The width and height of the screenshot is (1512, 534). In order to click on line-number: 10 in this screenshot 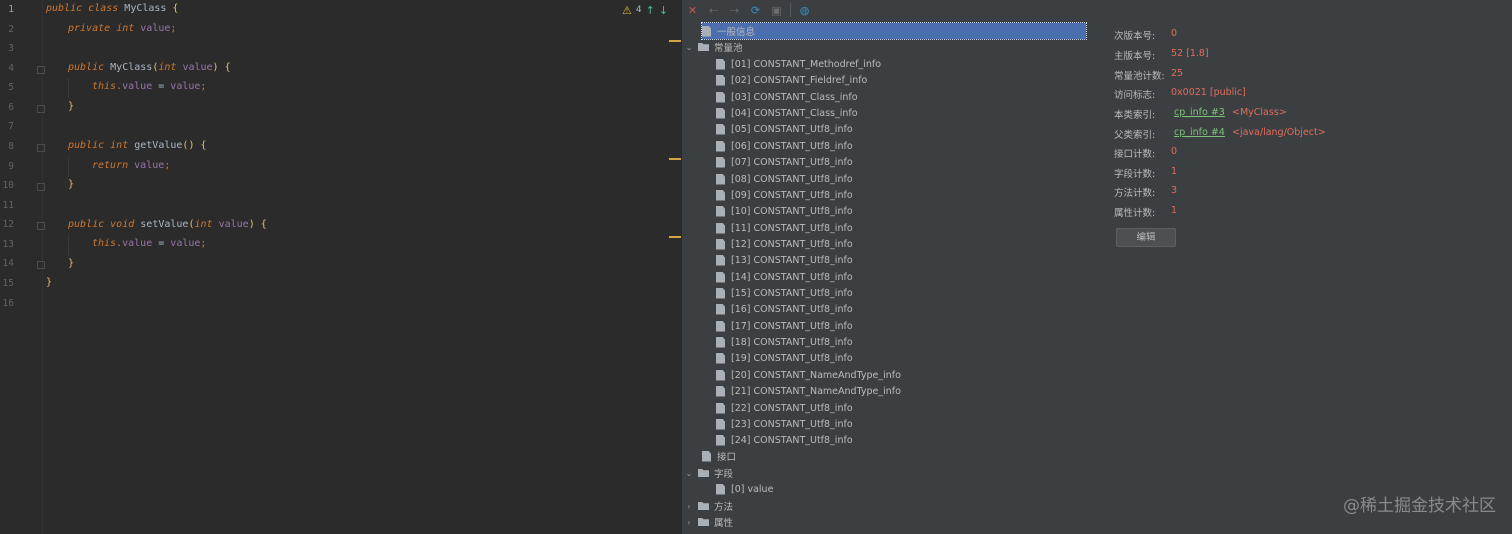, I will do `click(8, 185)`.